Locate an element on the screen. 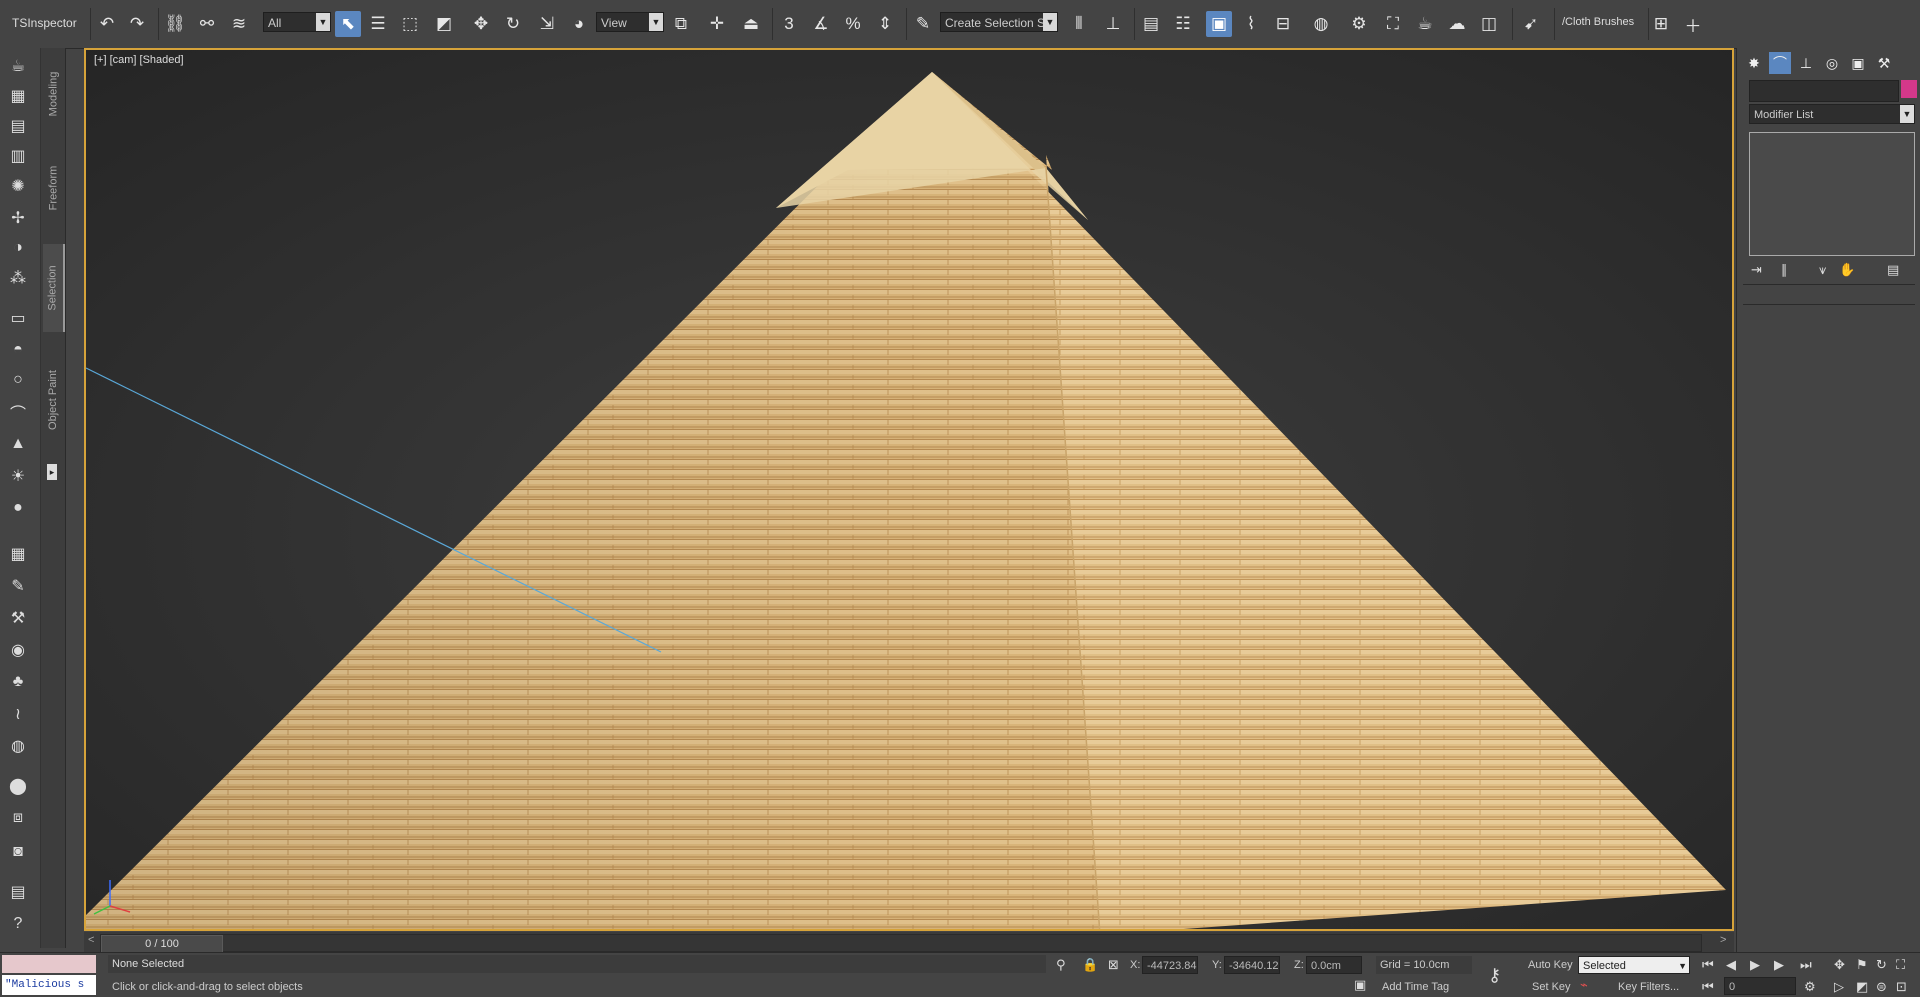  scale-icon: ⇲ is located at coordinates (547, 24).